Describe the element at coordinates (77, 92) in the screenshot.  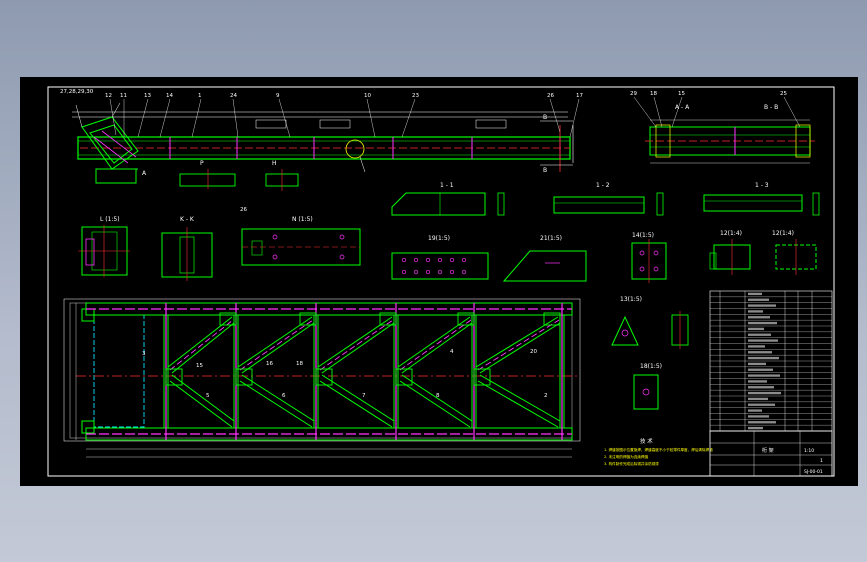
I see `balloon-27-30: 27,28,29,30` at that location.